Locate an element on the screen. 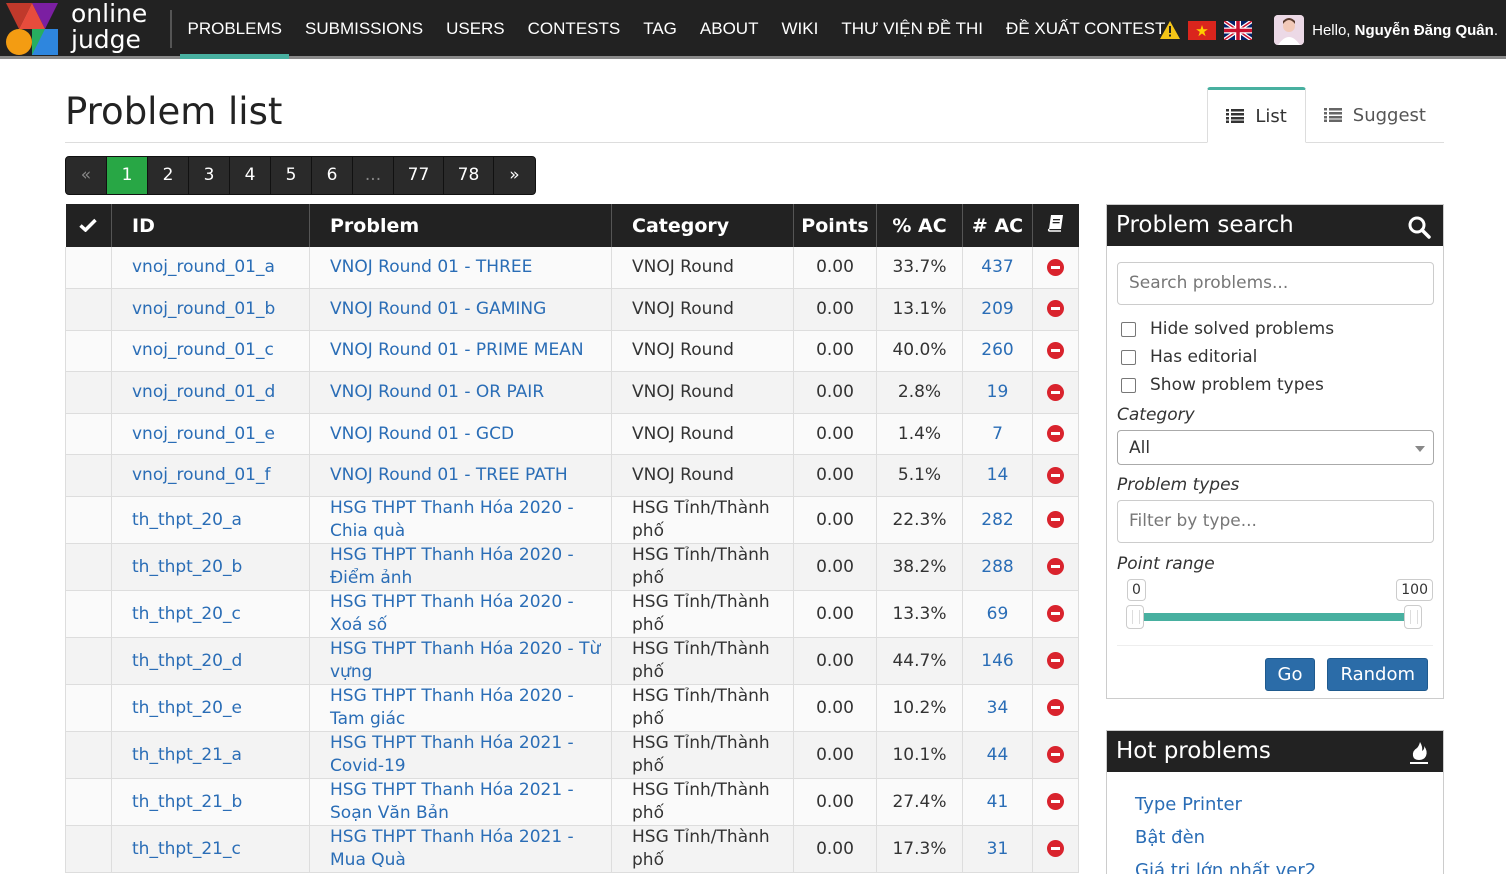  problem-id-link: vnoj_round_01_c is located at coordinates (210, 351).